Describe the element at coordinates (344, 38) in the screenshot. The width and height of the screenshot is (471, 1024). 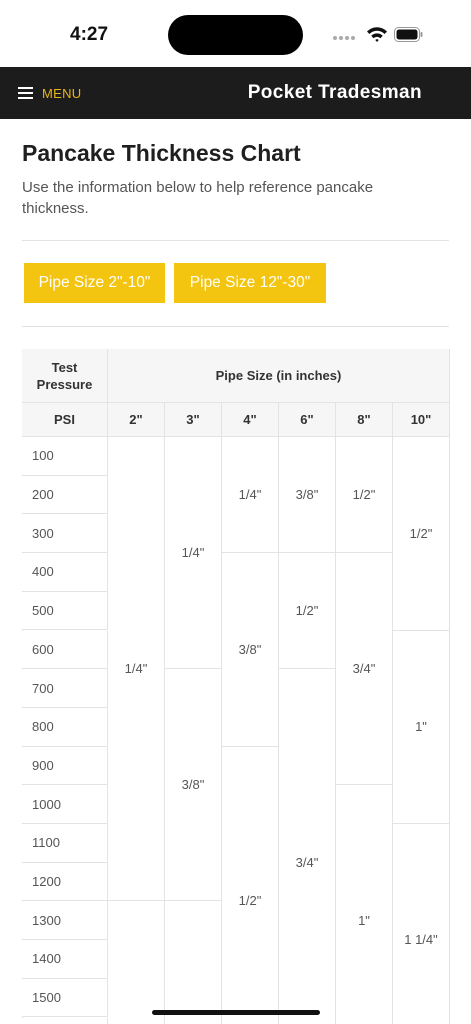
I see `cellular-signal-icon` at that location.